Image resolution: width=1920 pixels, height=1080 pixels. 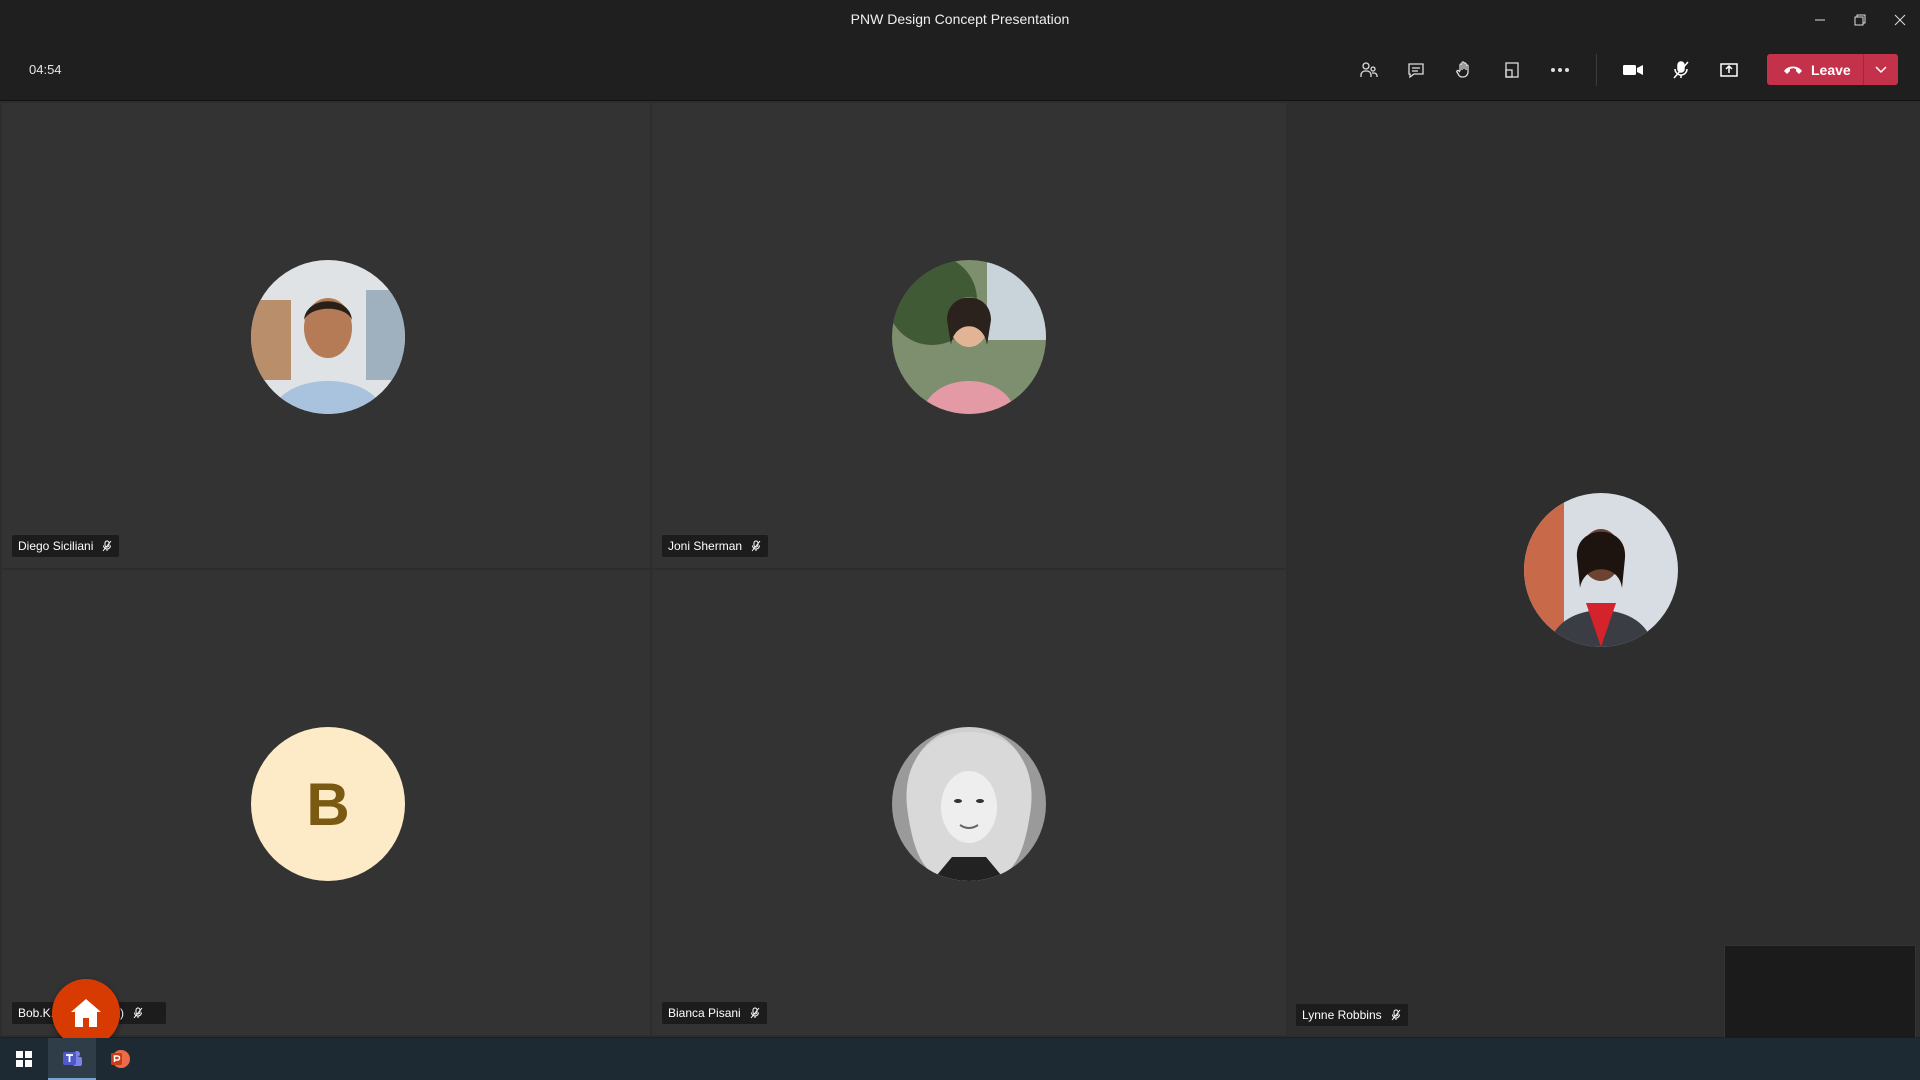 I want to click on meeting-controls, so click(x=1548, y=70).